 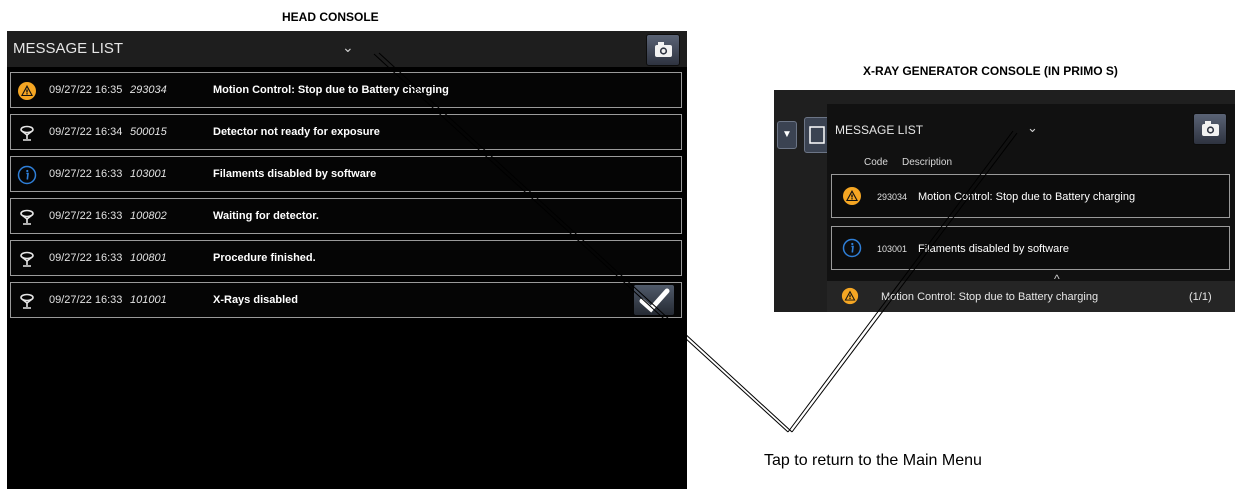 What do you see at coordinates (927, 162) in the screenshot?
I see `column-header-description: Description` at bounding box center [927, 162].